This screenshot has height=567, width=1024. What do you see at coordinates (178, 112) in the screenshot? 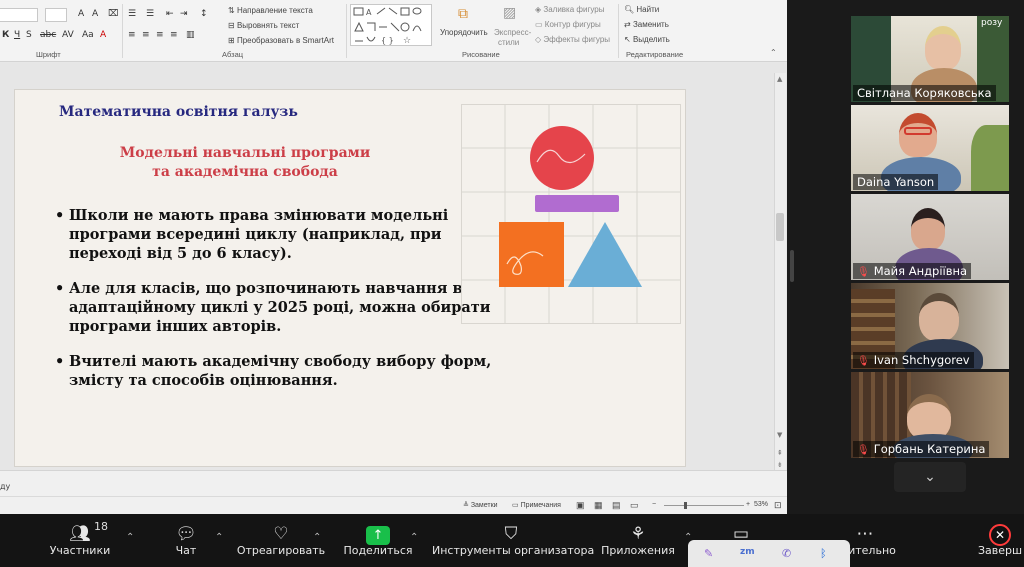
I see `slide-title: Математична освітня галузь` at bounding box center [178, 112].